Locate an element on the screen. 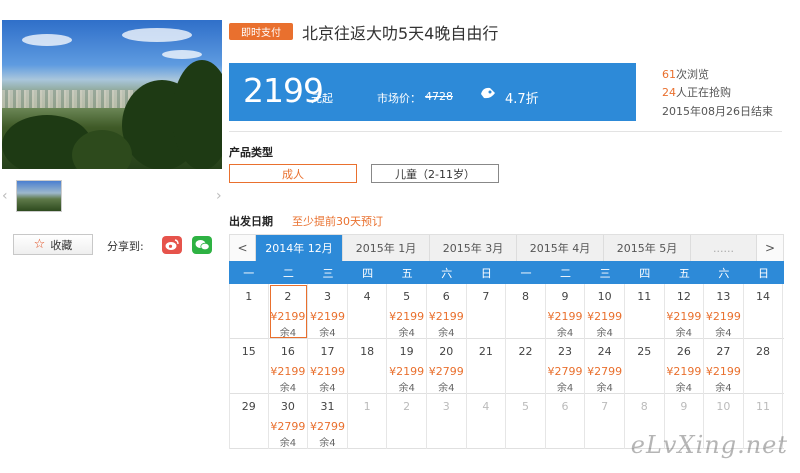 This screenshot has height=473, width=800. day-number: 11 is located at coordinates (644, 296).